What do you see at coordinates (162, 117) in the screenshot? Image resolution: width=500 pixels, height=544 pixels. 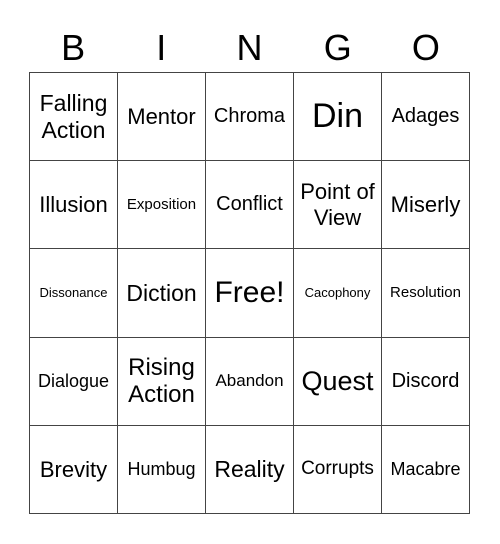 I see `bingo-cell: Mentor` at bounding box center [162, 117].